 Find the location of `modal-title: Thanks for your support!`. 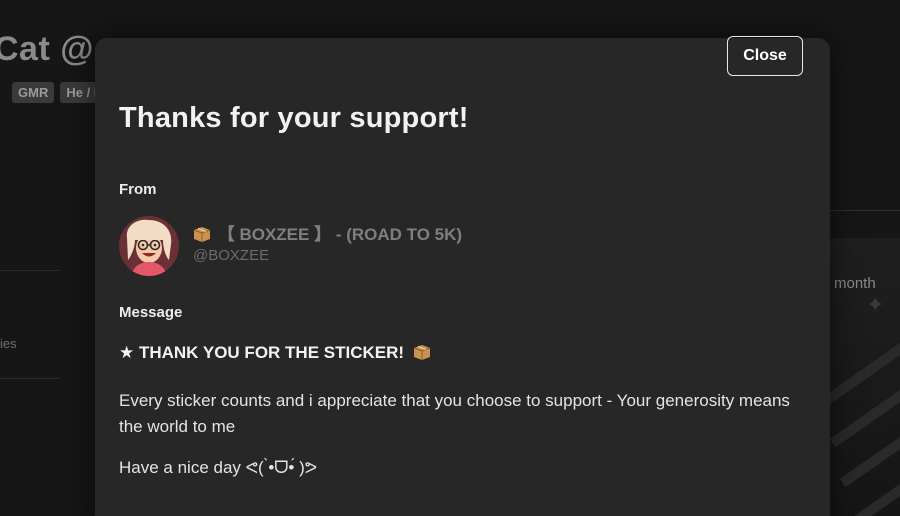

modal-title: Thanks for your support! is located at coordinates (294, 118).